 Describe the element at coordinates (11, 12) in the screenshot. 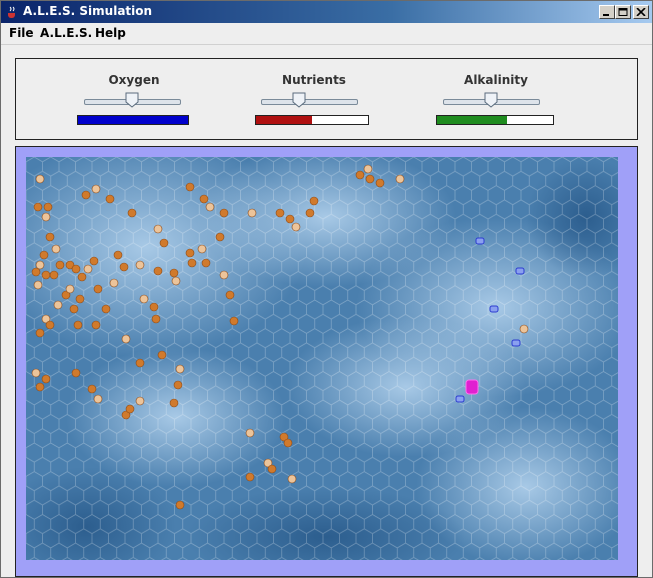

I see `java-cup-icon` at that location.